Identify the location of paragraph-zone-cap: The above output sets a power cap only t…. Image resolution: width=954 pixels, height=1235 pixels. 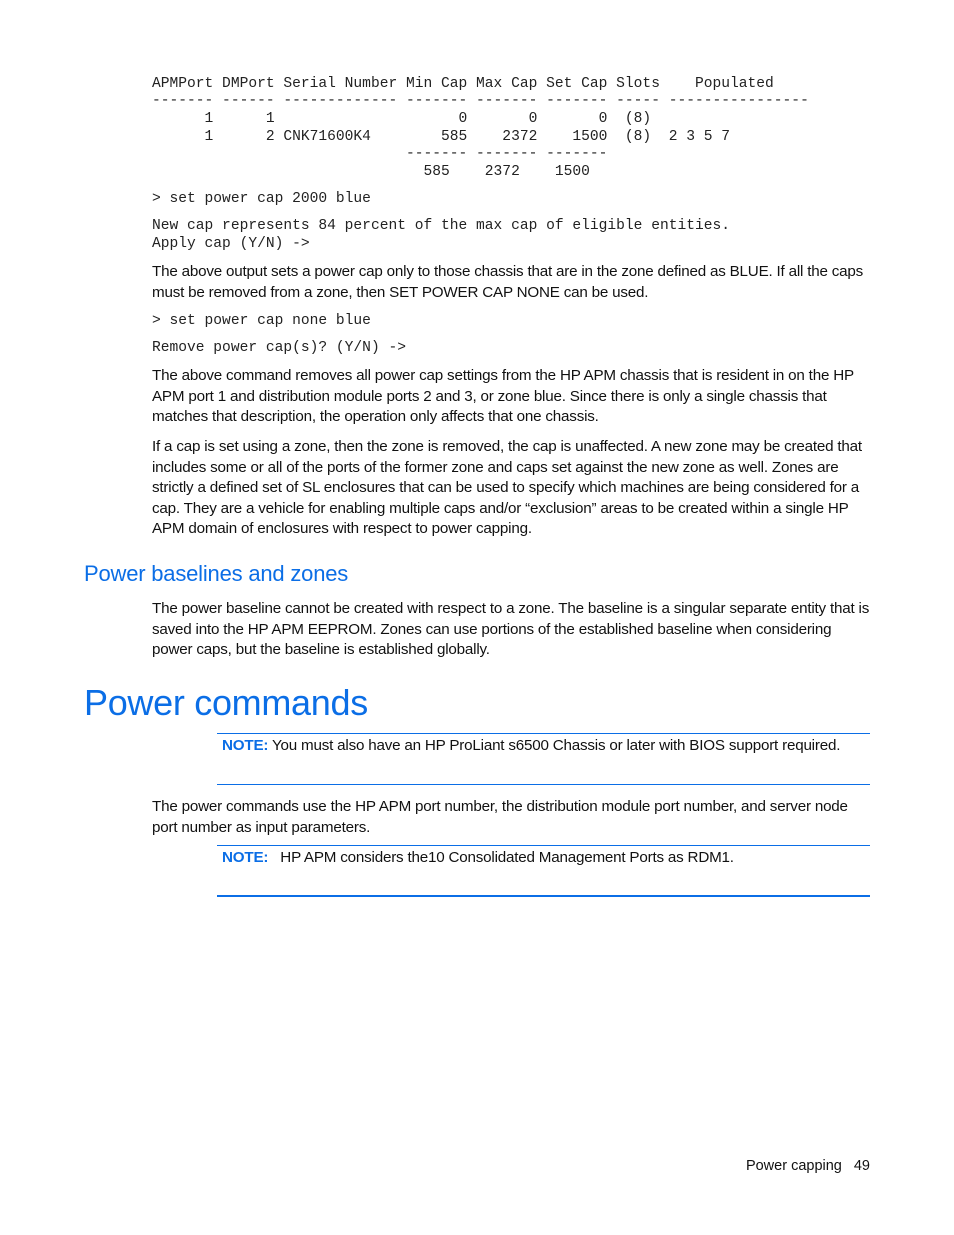
(508, 282).